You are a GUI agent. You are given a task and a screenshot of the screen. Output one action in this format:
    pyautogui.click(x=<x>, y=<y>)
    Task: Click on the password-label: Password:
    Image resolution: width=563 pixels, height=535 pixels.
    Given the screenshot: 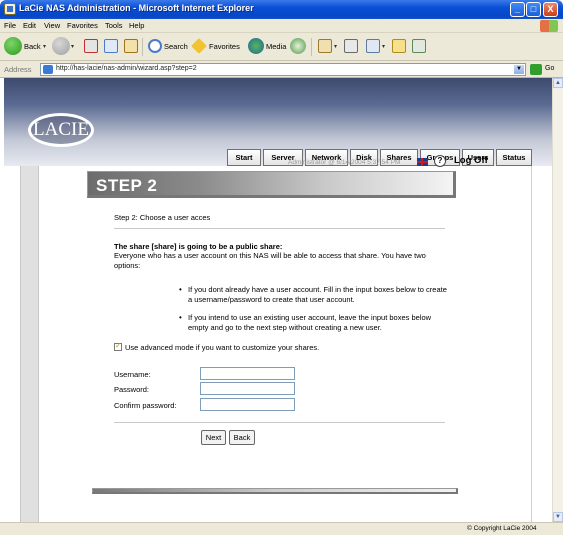 What is the action you would take?
    pyautogui.click(x=132, y=389)
    